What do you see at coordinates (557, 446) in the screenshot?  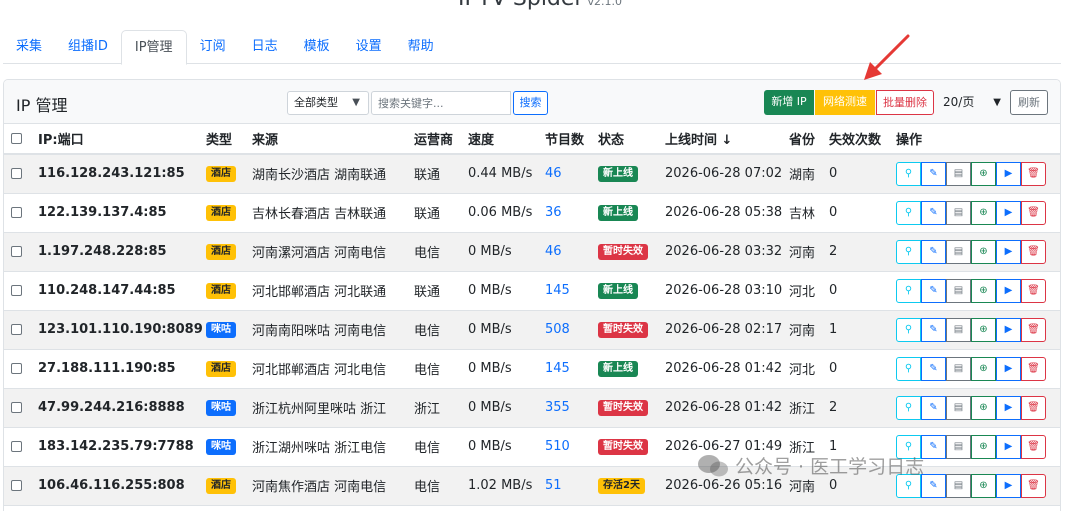 I see `programs-link: 510` at bounding box center [557, 446].